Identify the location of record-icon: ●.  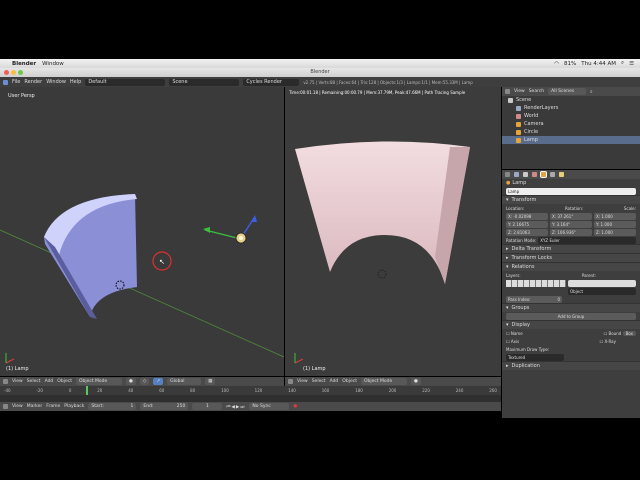
(295, 406).